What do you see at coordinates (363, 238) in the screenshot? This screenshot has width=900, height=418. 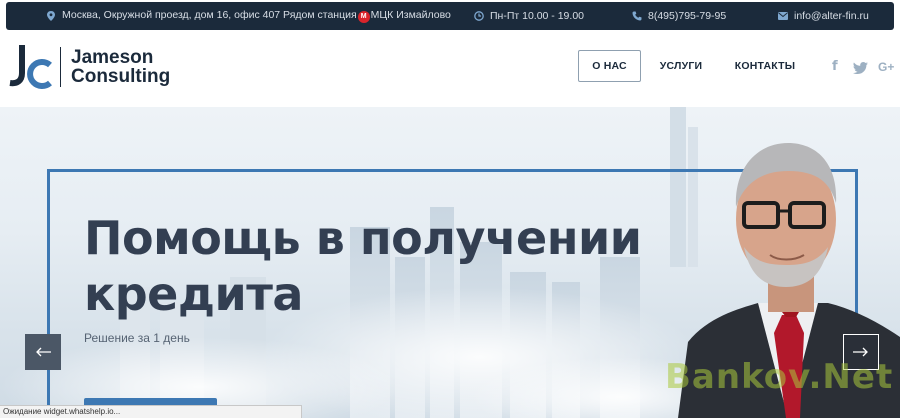 I see `headline-line-1: Помощь в получении` at bounding box center [363, 238].